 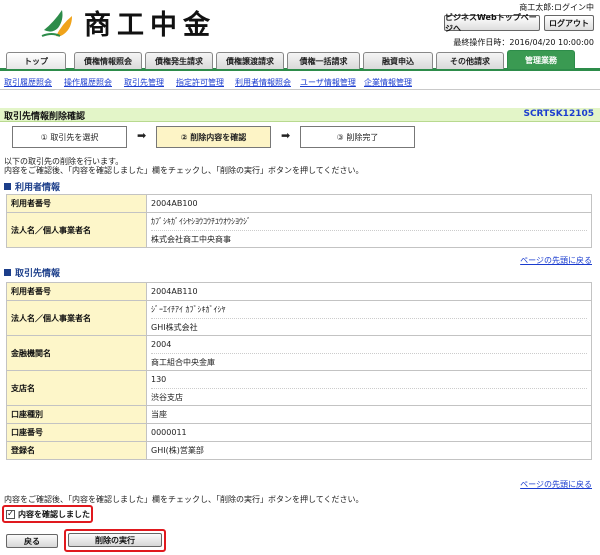 I want to click on registered-name-text: GHI(株)営業部, so click(x=177, y=450).